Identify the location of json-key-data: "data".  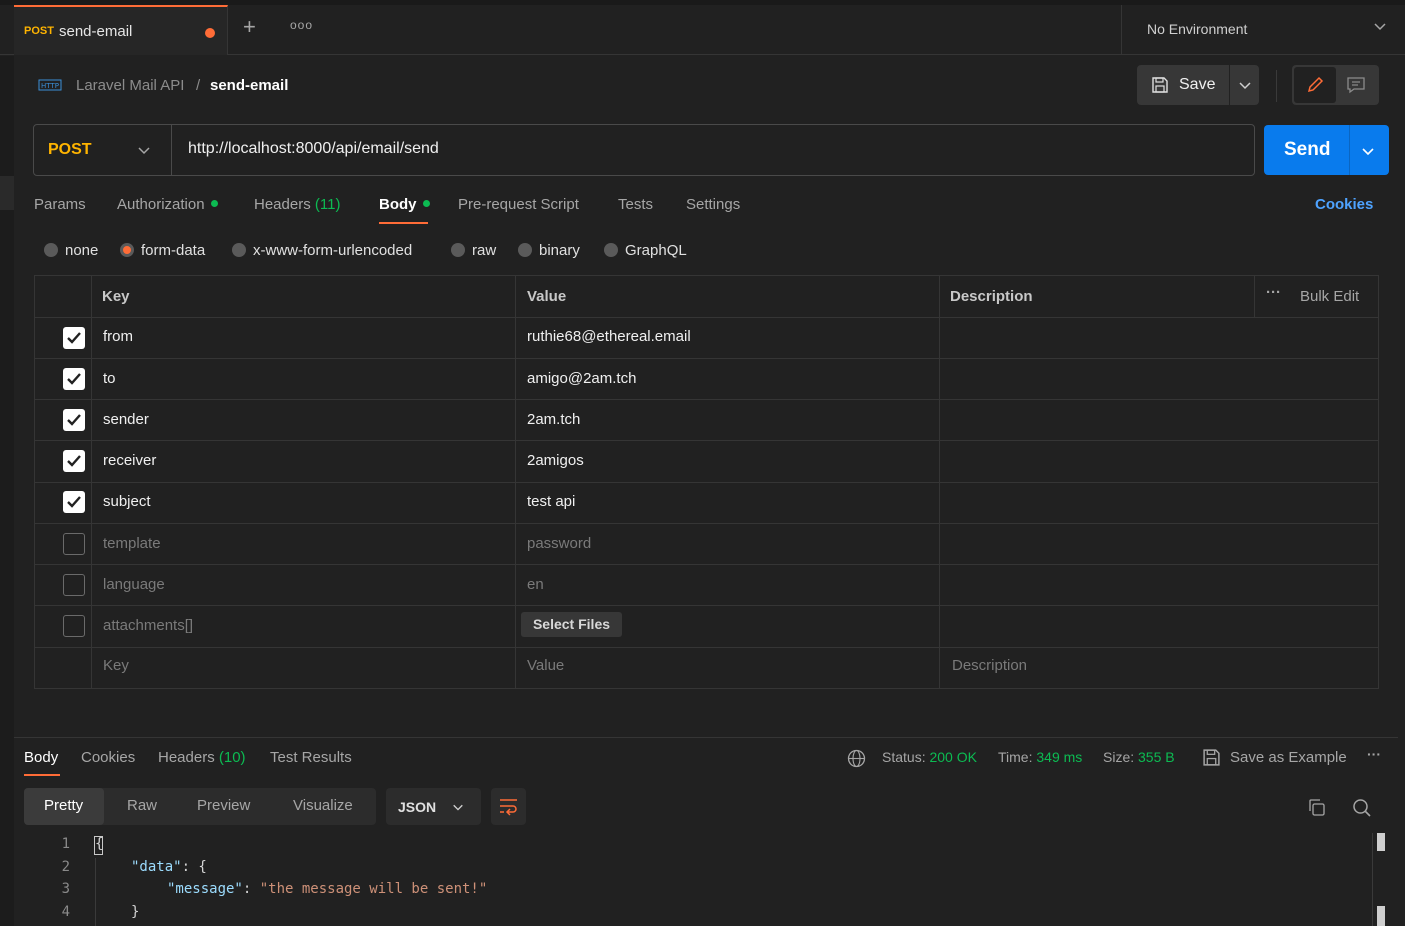
(156, 867).